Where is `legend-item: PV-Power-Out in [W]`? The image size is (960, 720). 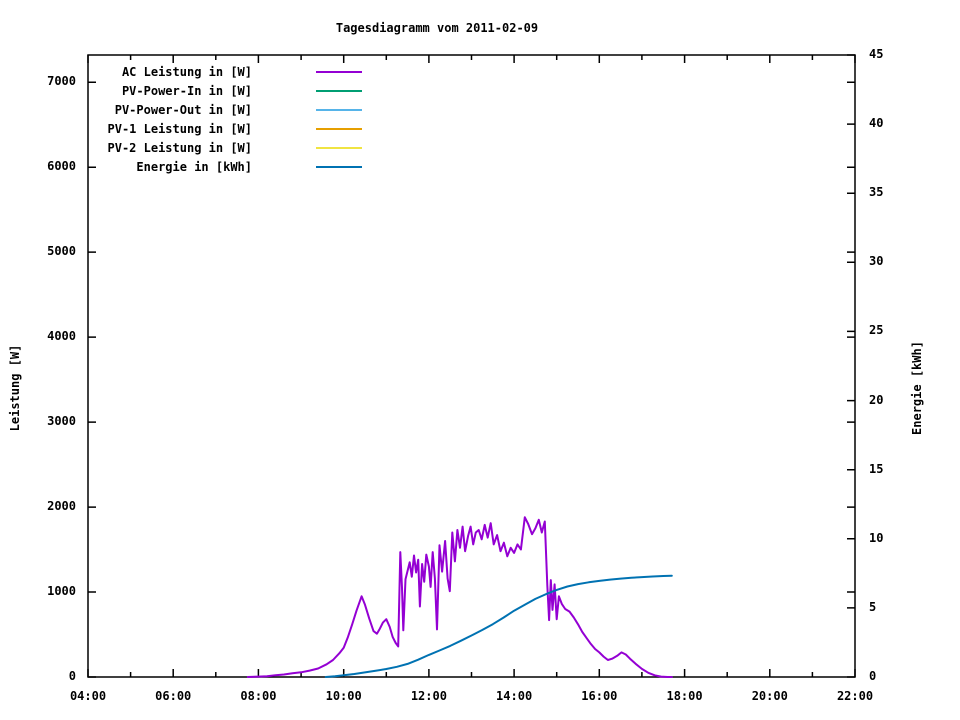
legend-item: PV-Power-Out in [W] is located at coordinates (225, 109).